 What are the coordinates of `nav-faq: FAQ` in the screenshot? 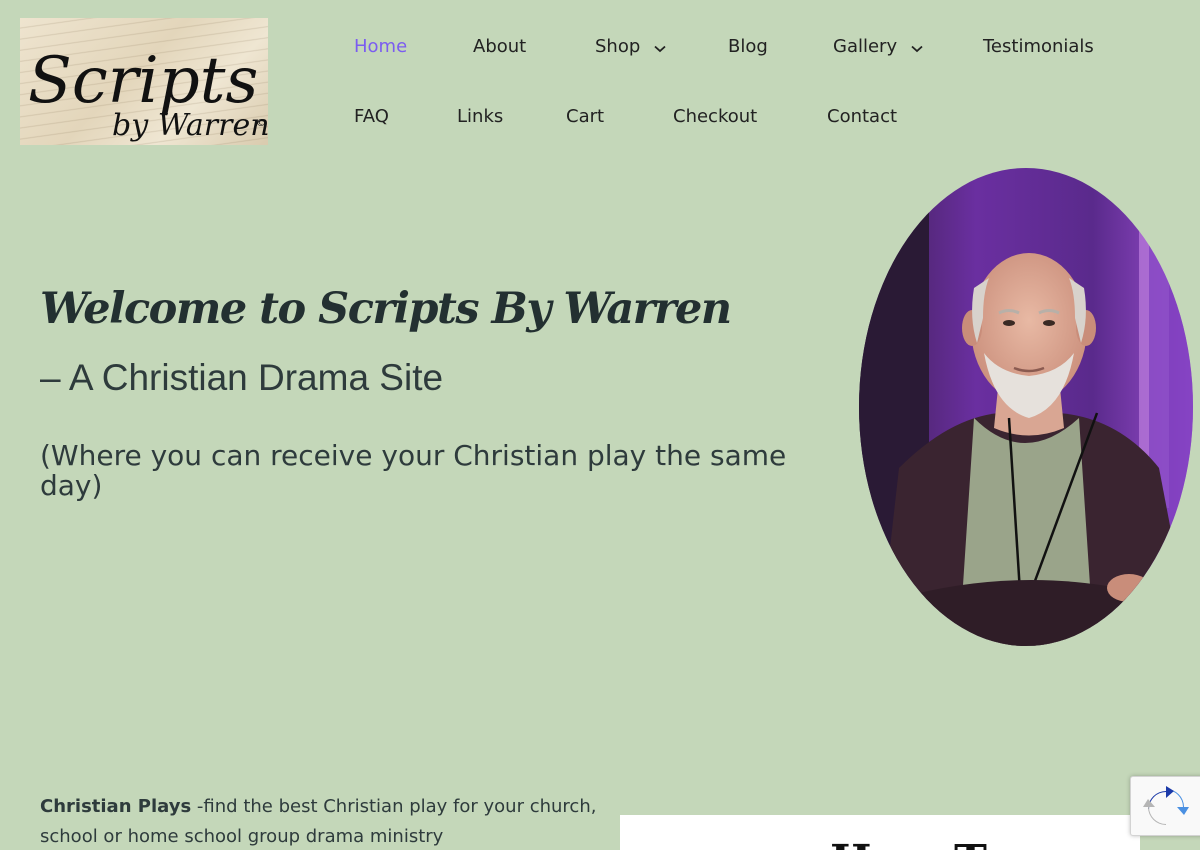 It's located at (371, 116).